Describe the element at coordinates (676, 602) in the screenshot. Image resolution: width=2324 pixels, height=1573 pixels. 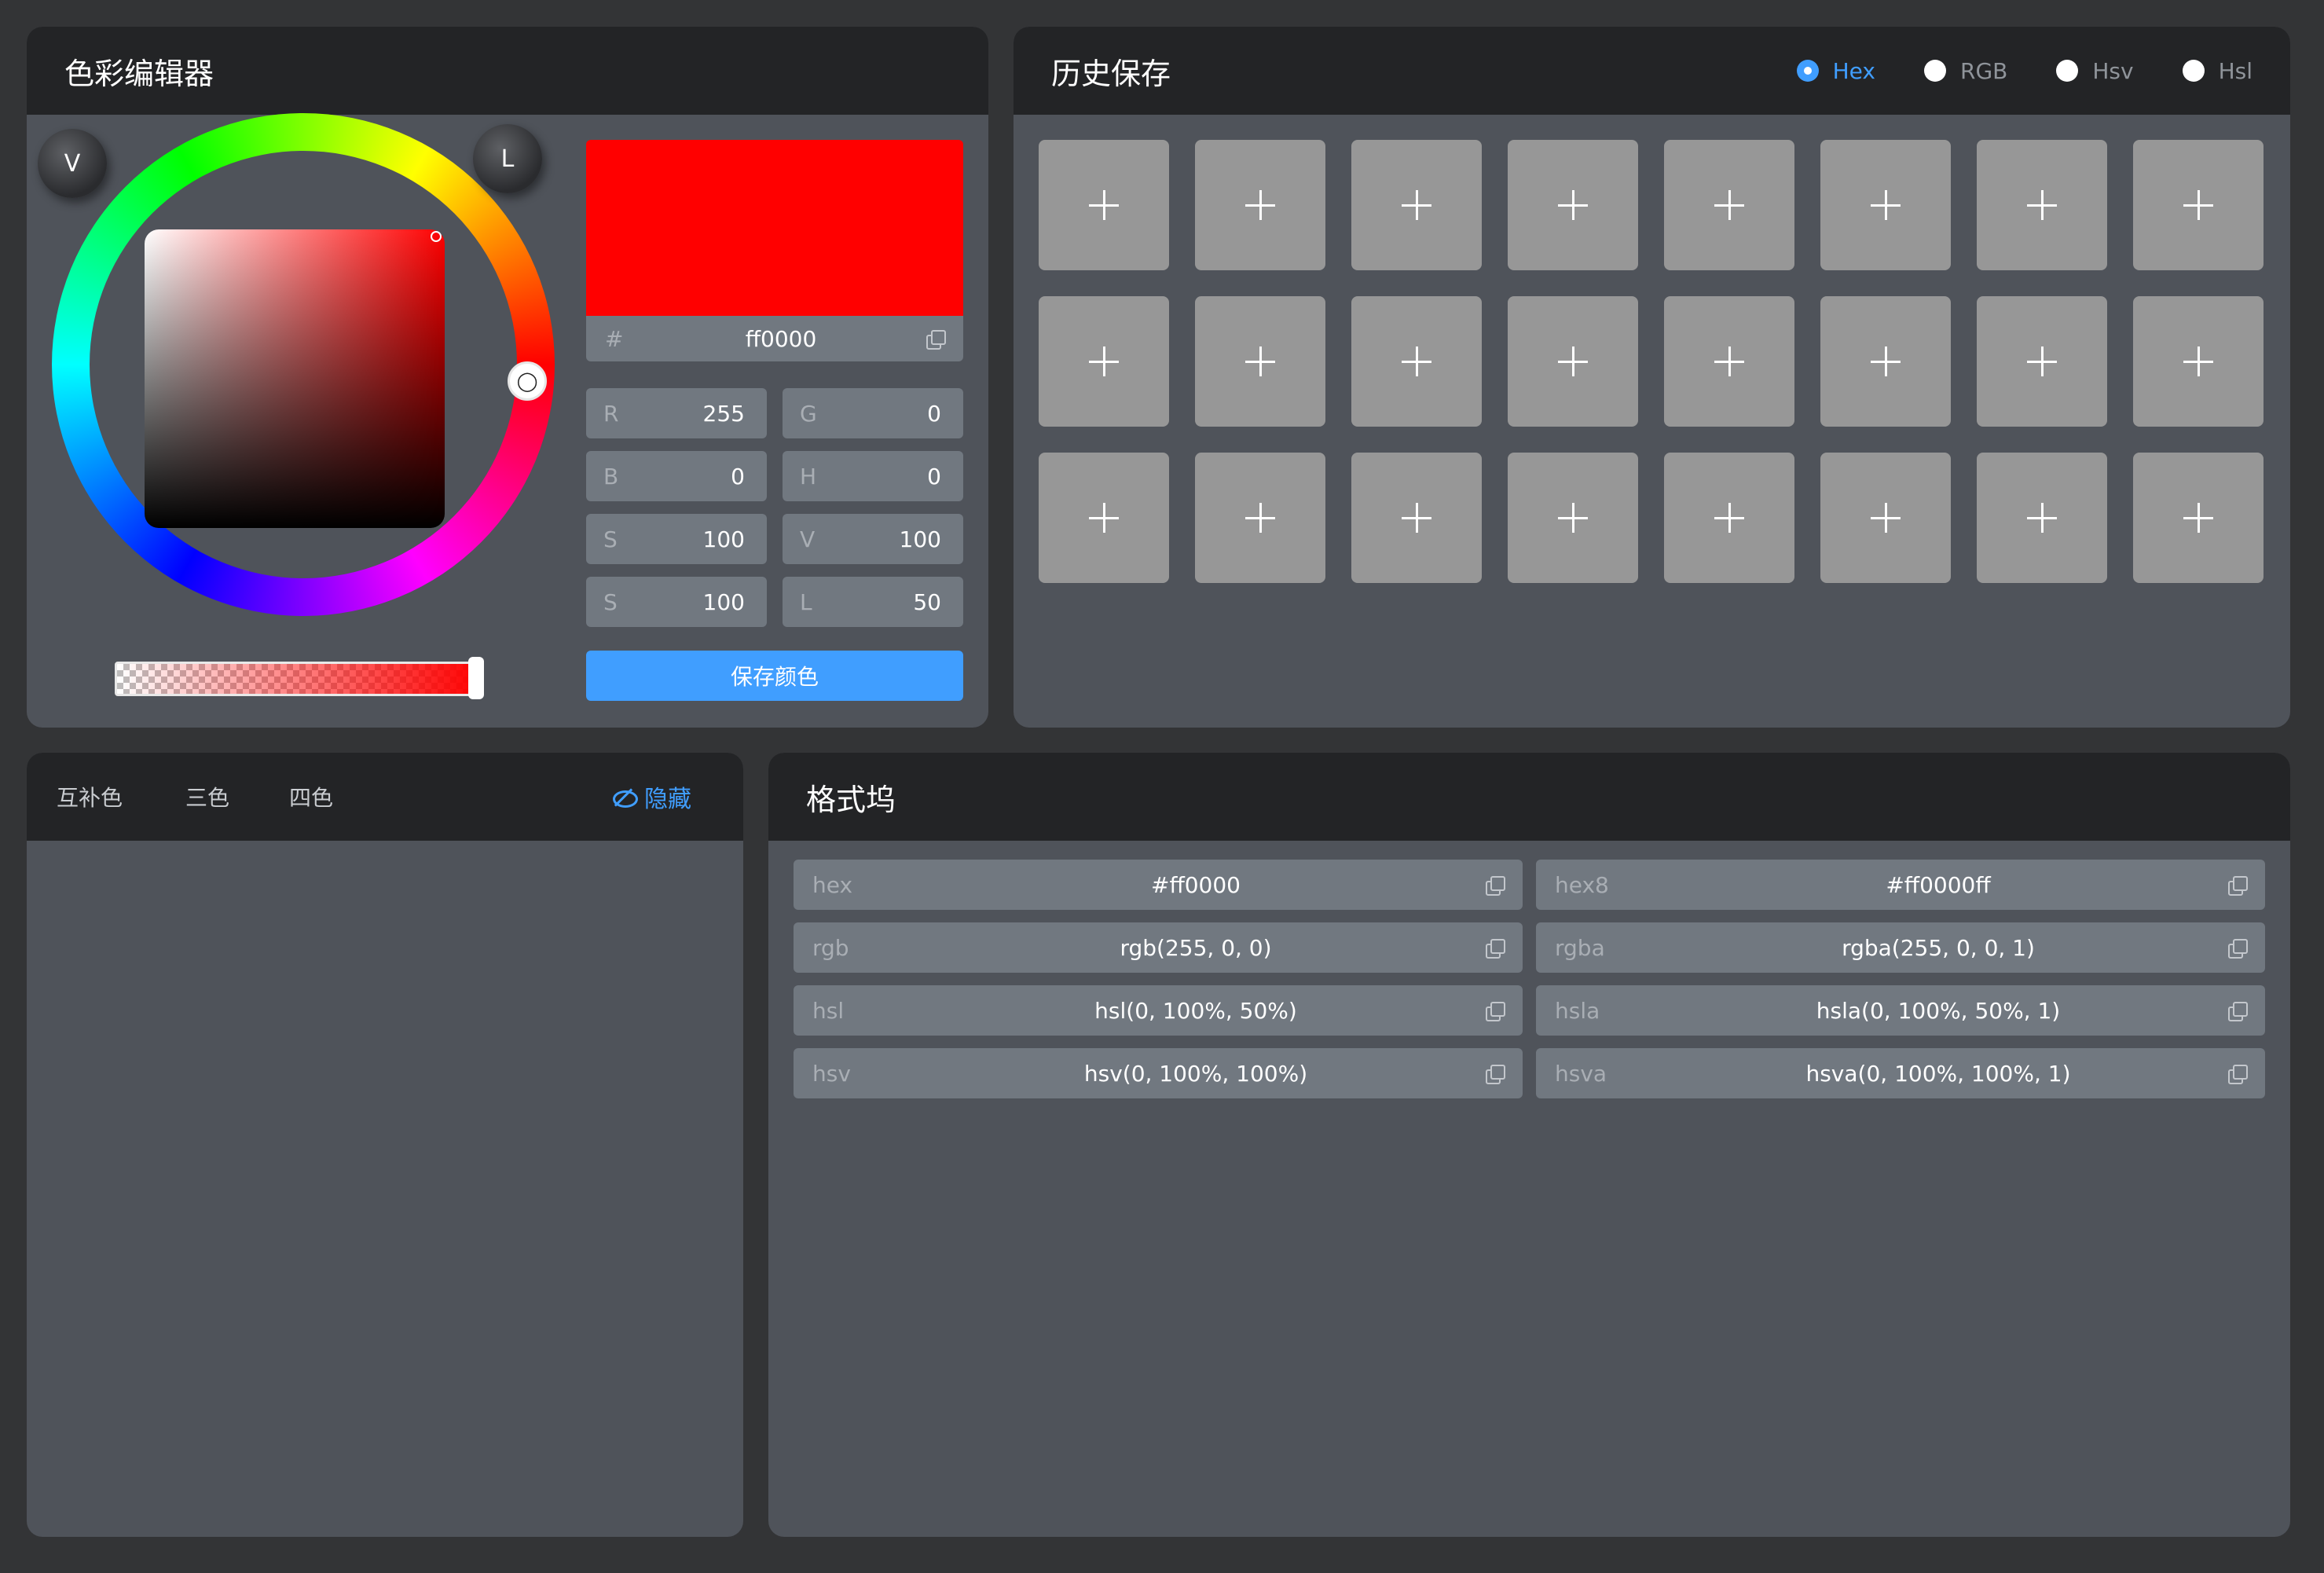
I see `channel-s-hsl-field: S 100` at that location.